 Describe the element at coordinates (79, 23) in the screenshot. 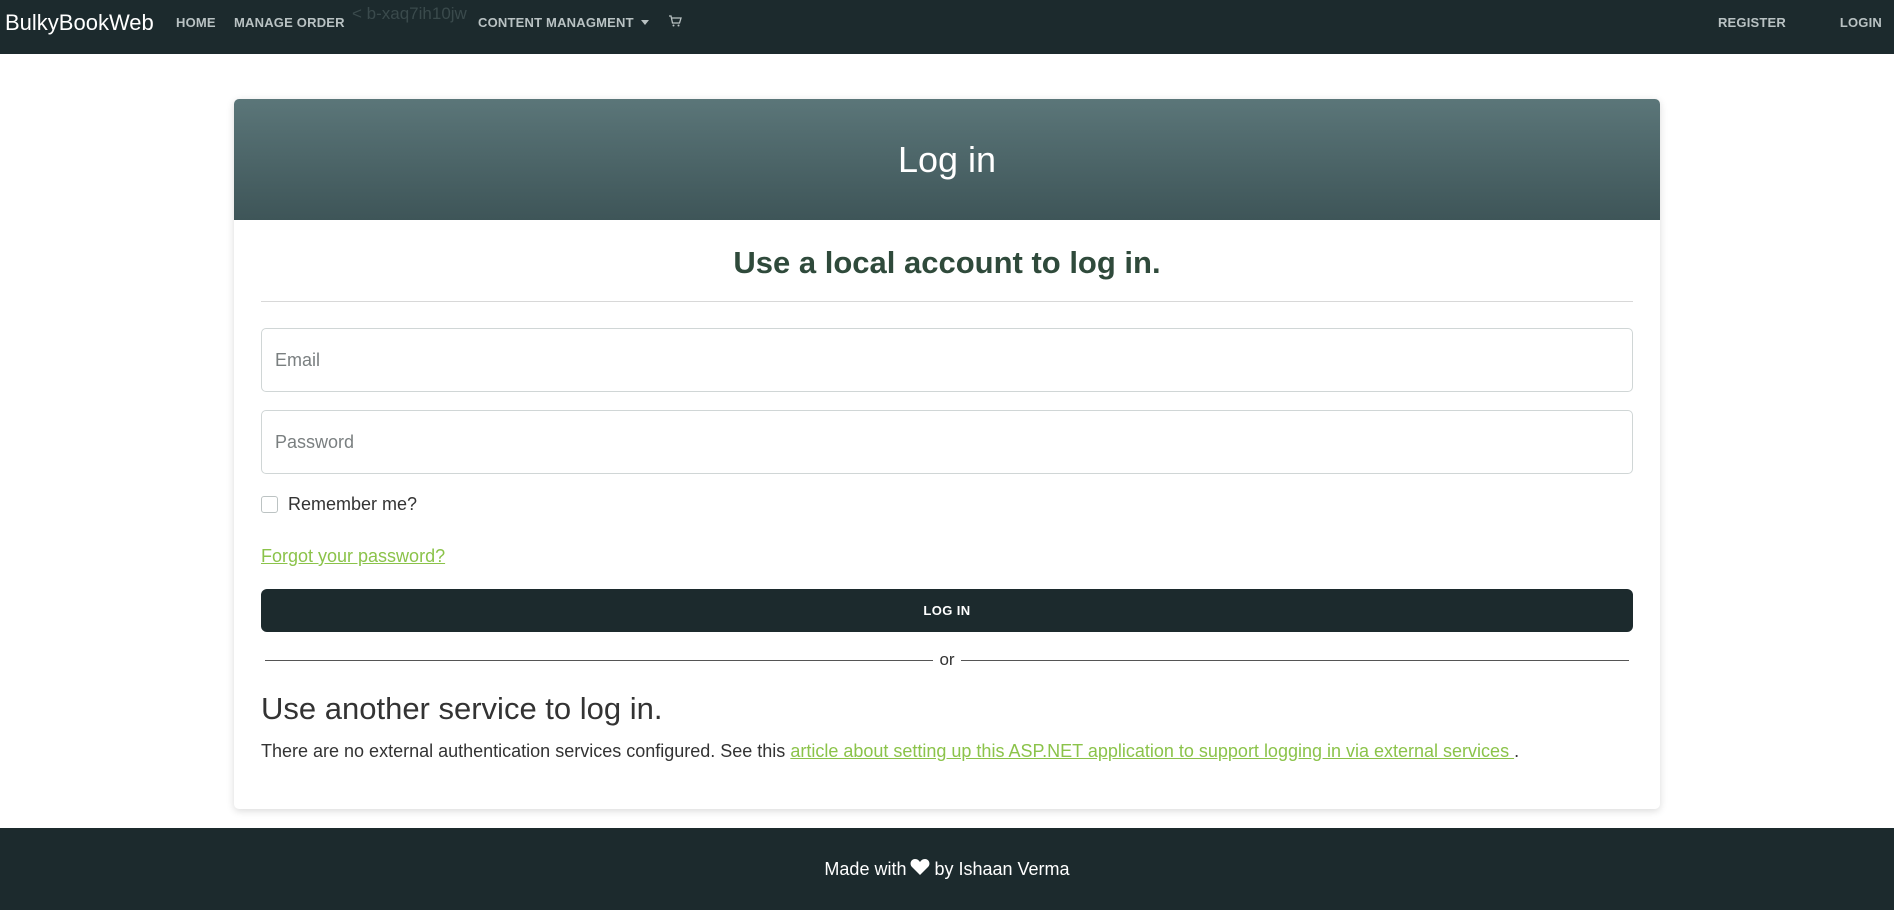

I see `brand-logo: BulkyBookWeb` at that location.